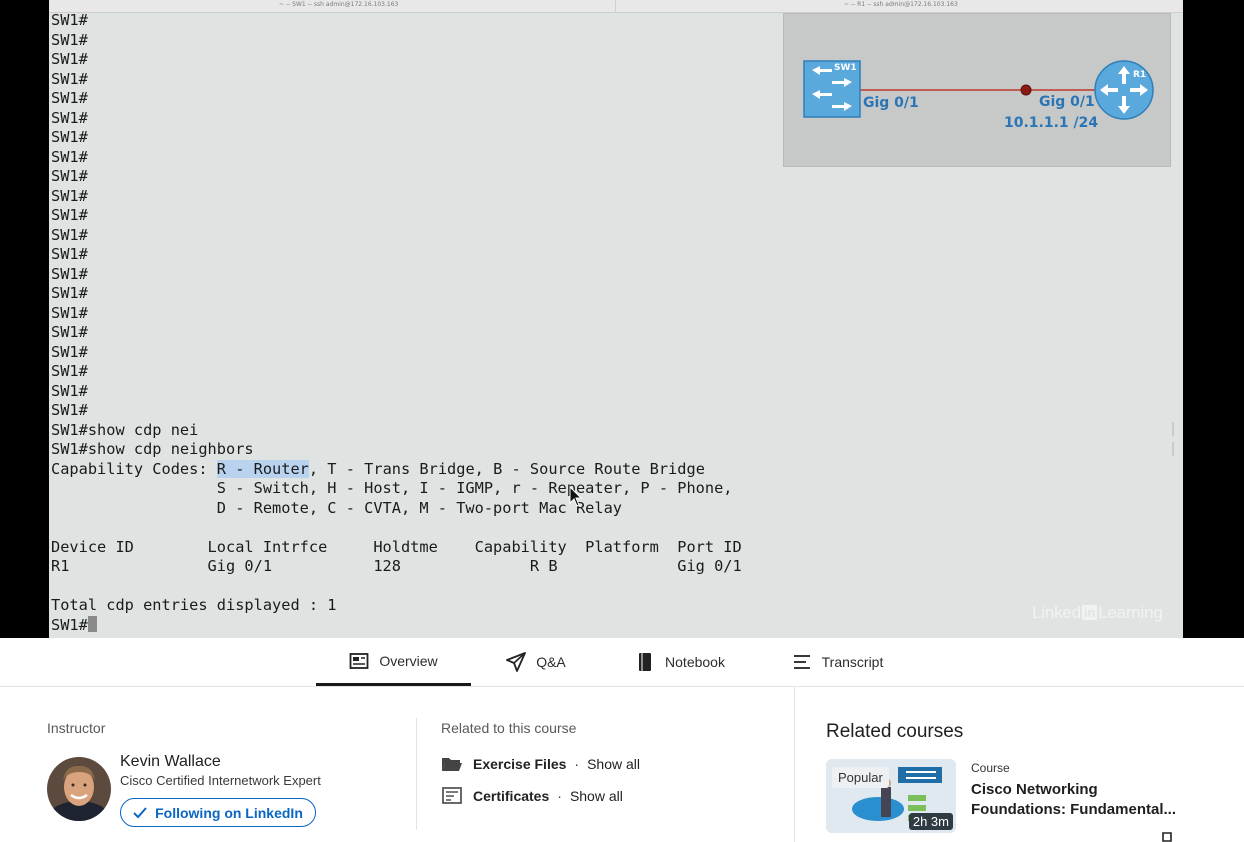 The width and height of the screenshot is (1244, 842). I want to click on terminal-line: SW1#show cdp nei, so click(125, 429).